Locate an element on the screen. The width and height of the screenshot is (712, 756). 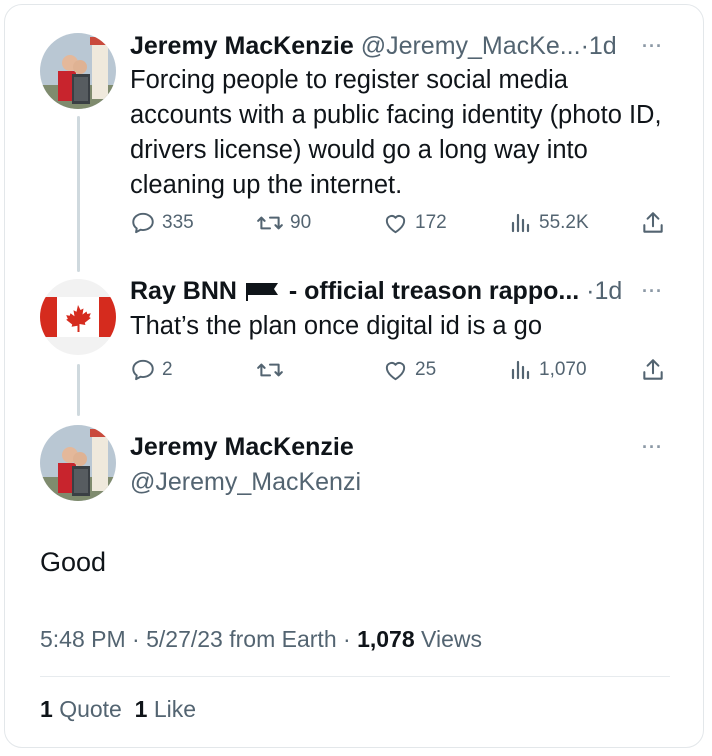
tweet2-header: Ray BNN - official treason rappo... ·1d is located at coordinates (376, 291).